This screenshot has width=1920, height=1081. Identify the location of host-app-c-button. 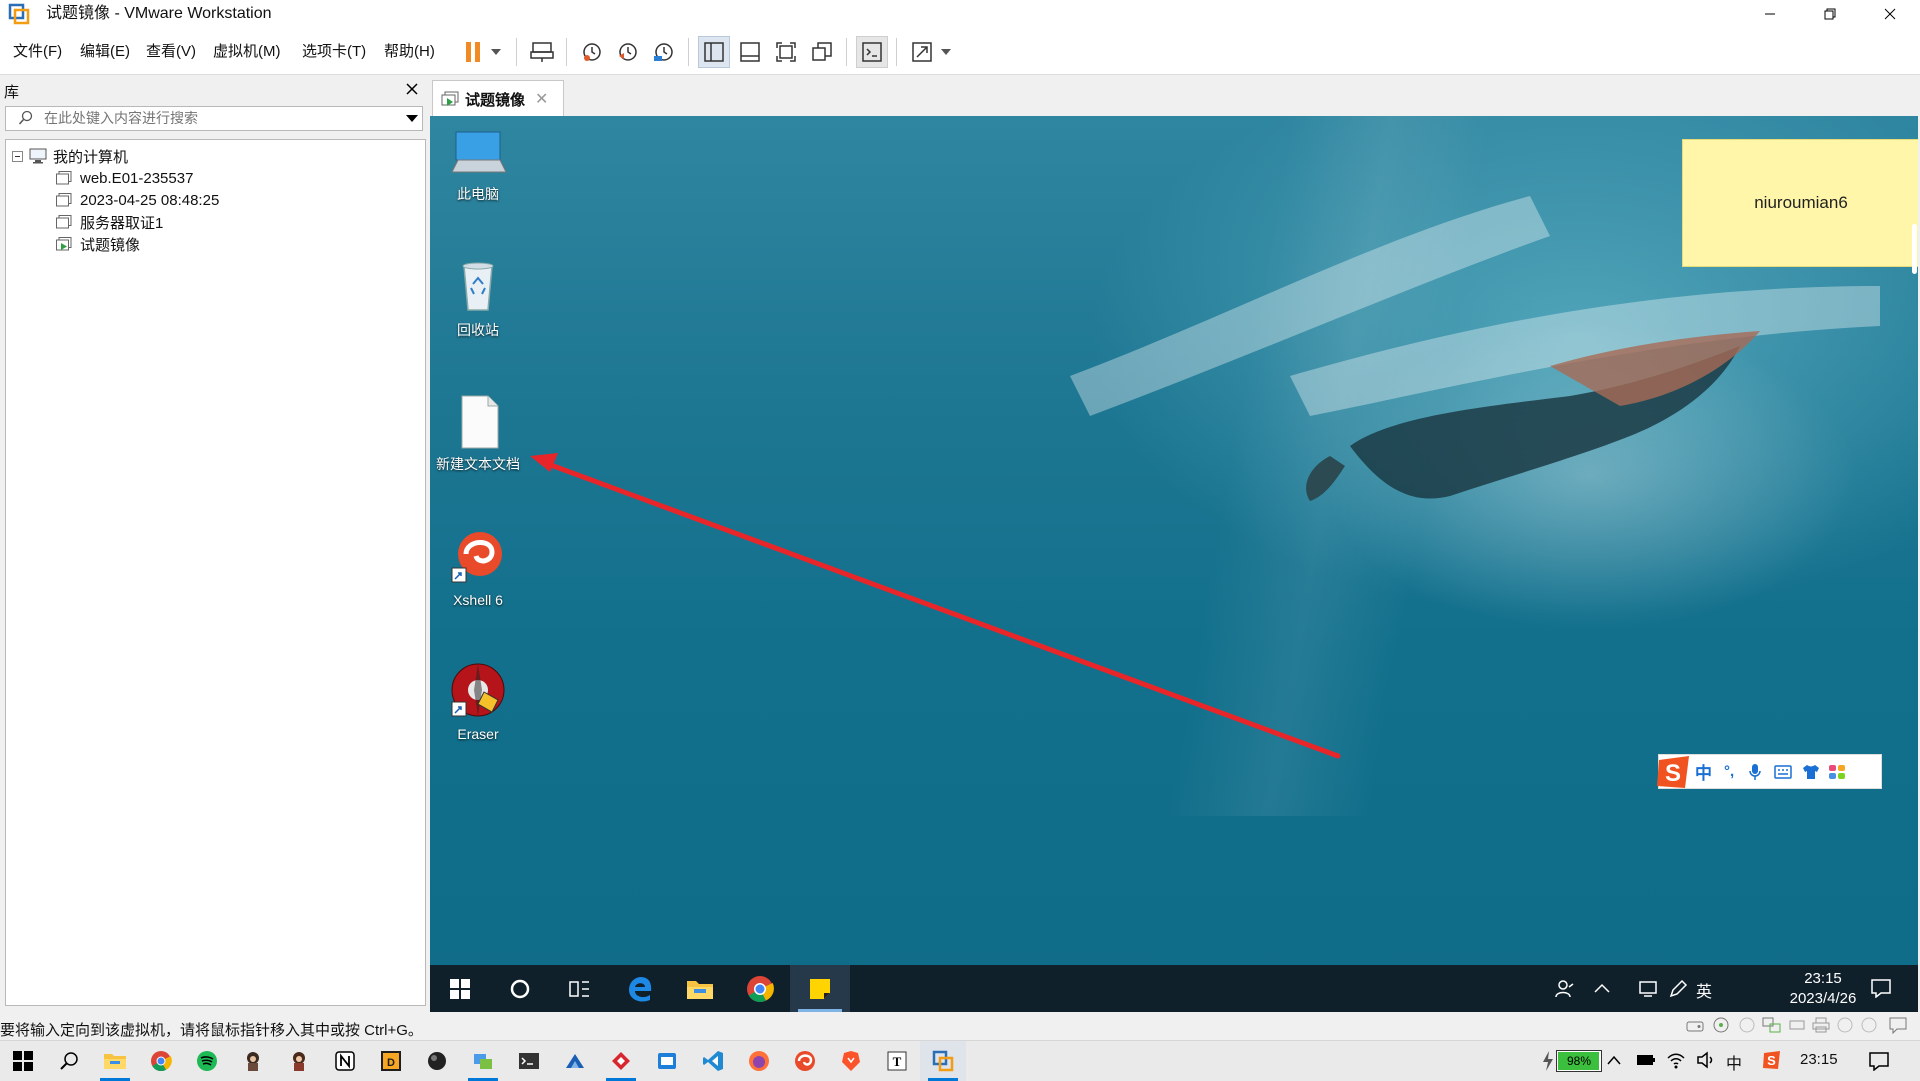
(437, 1061).